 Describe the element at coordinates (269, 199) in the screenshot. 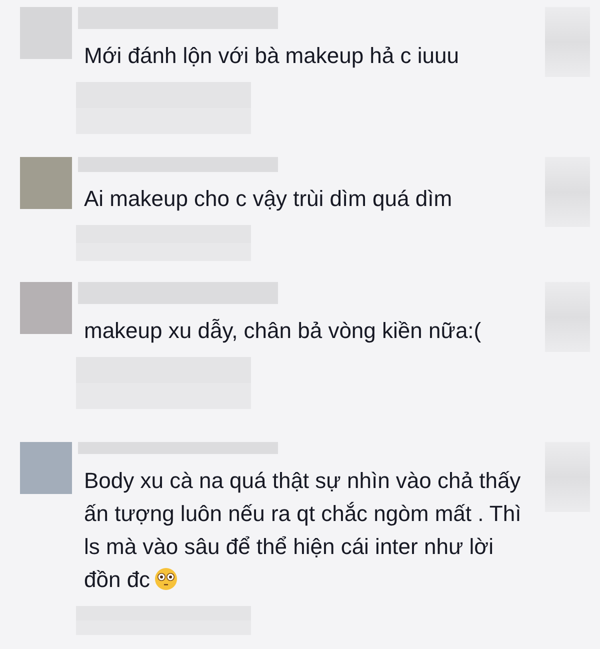

I see `comment-text: Ai makeup cho c vậy trùi dìm quá dìm` at that location.